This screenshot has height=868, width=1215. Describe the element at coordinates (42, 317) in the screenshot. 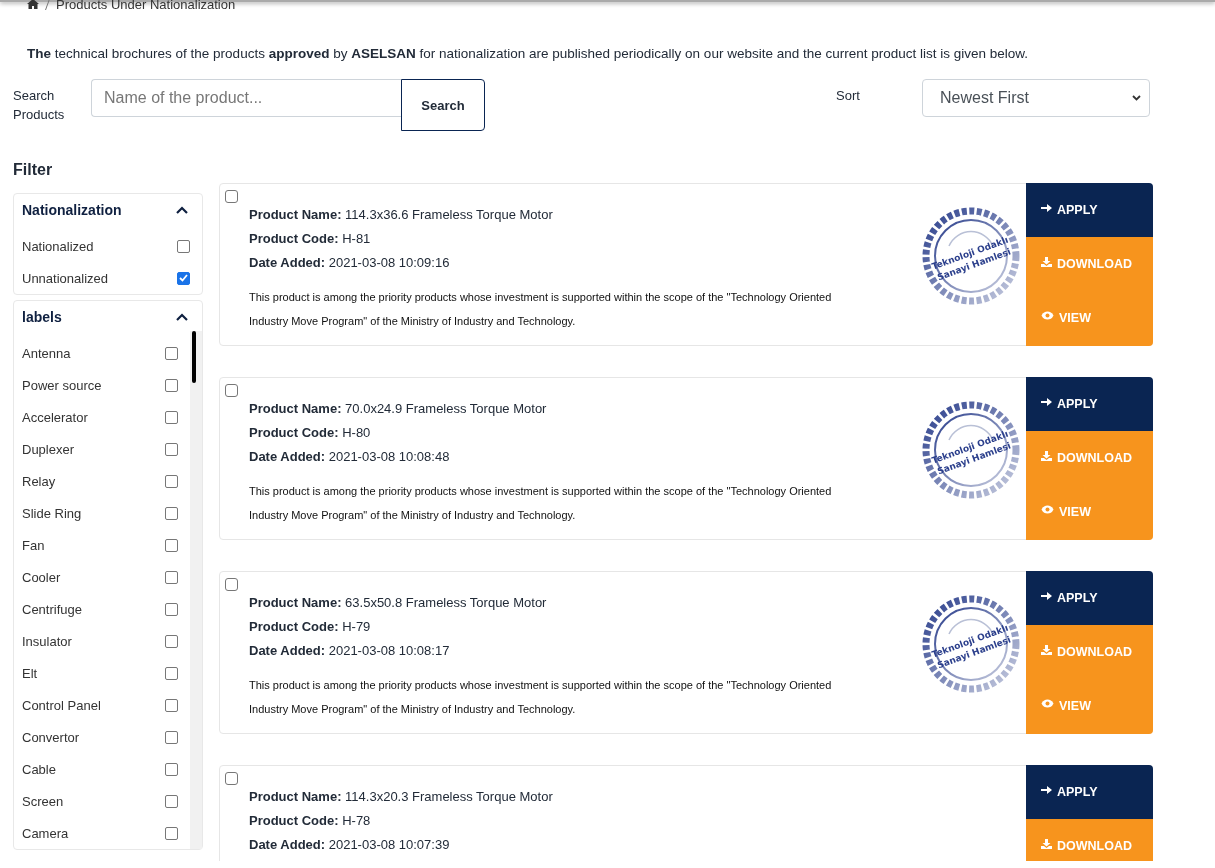

I see `filter-group-title: labels` at that location.